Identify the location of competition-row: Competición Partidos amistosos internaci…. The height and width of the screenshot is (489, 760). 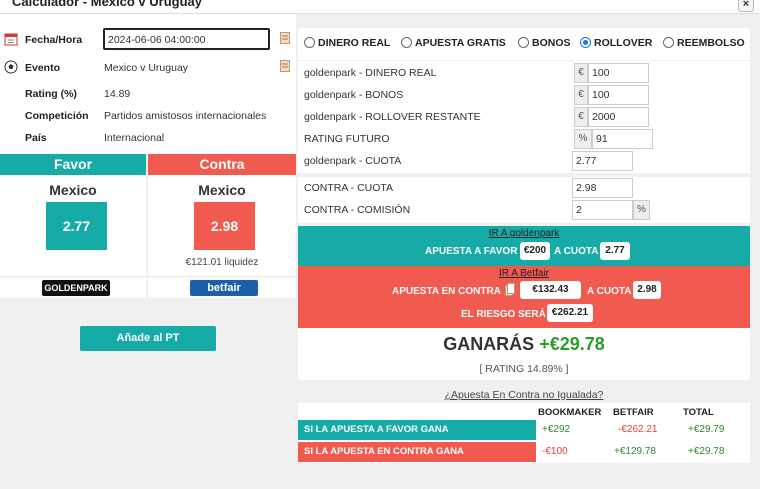
(148, 116).